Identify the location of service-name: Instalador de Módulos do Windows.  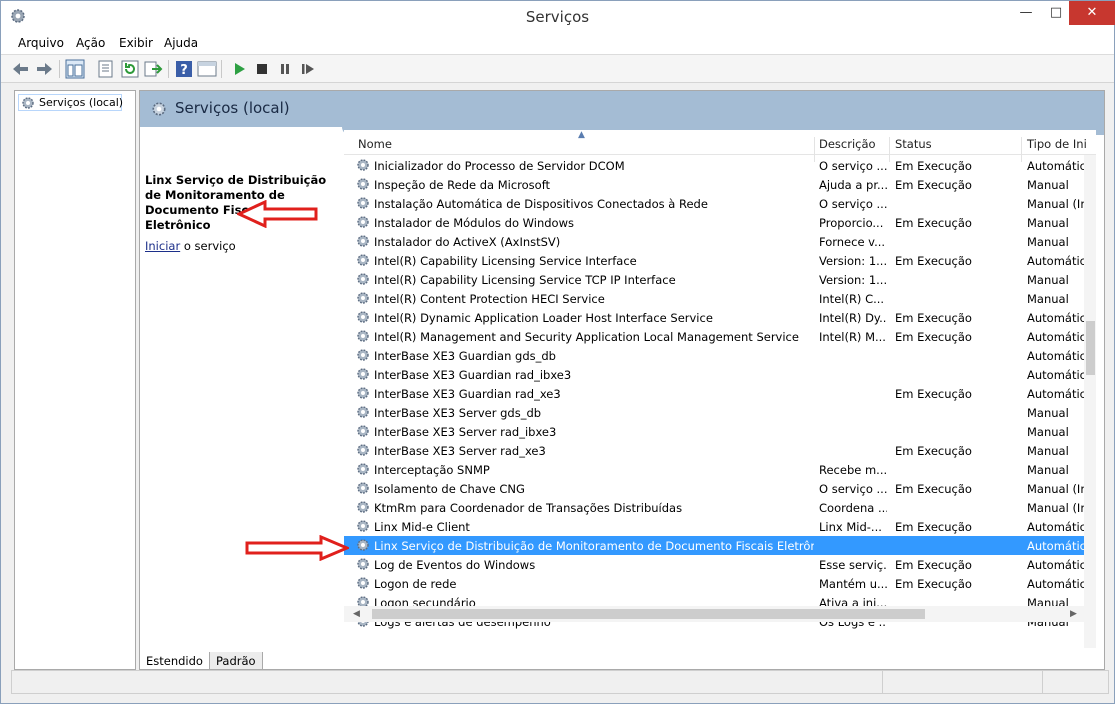
(474, 223).